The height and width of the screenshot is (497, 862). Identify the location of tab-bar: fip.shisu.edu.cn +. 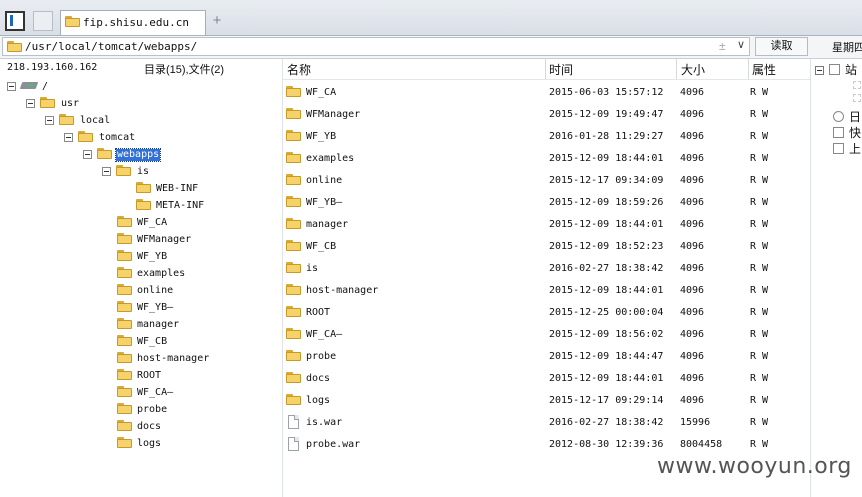
(431, 18).